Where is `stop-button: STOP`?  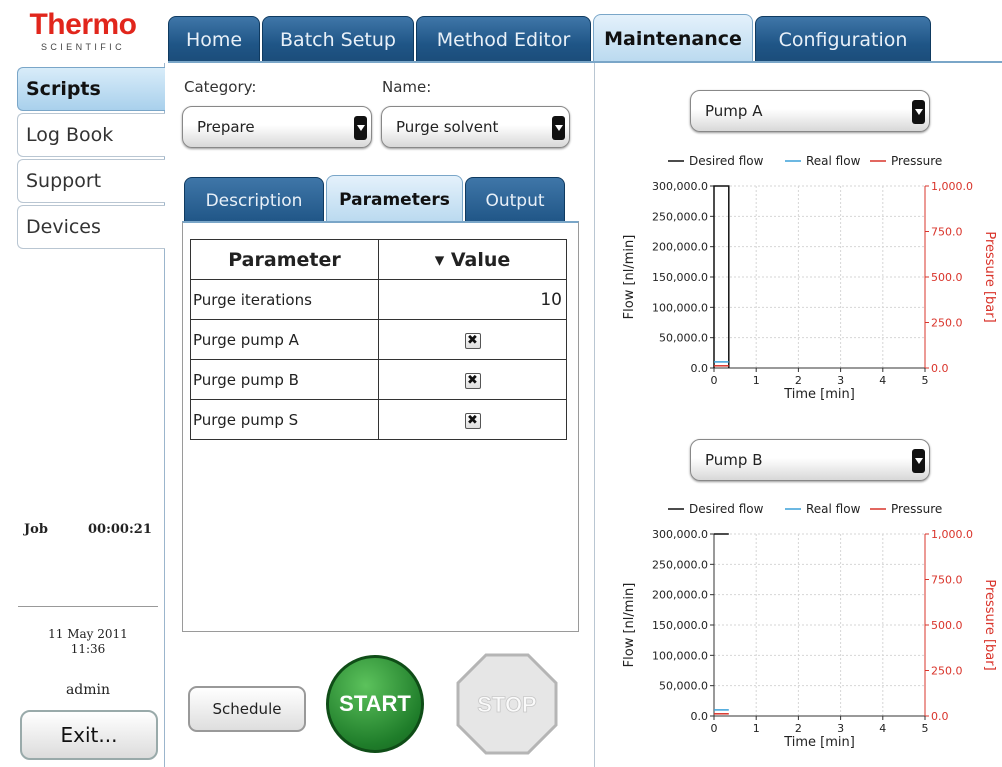
stop-button: STOP is located at coordinates (507, 704).